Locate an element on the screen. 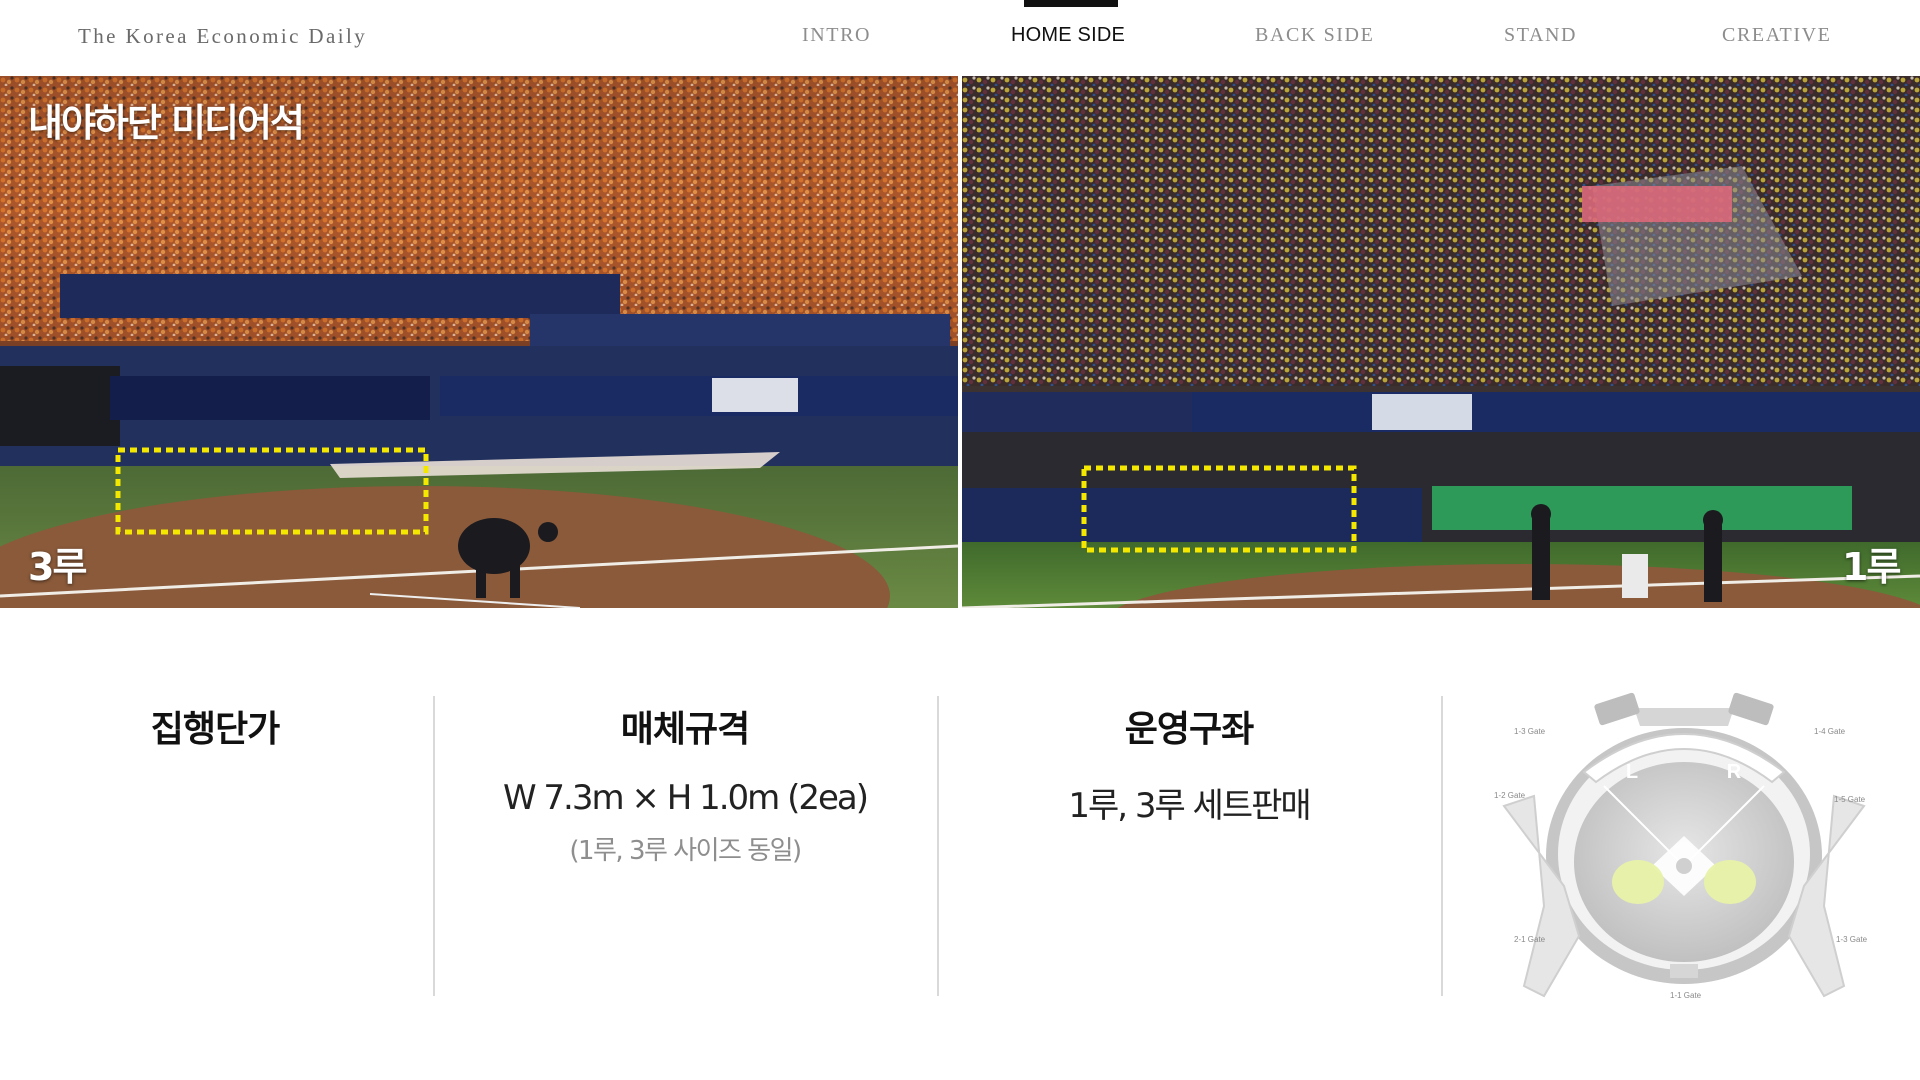  active-tab-indicator is located at coordinates (1071, 3).